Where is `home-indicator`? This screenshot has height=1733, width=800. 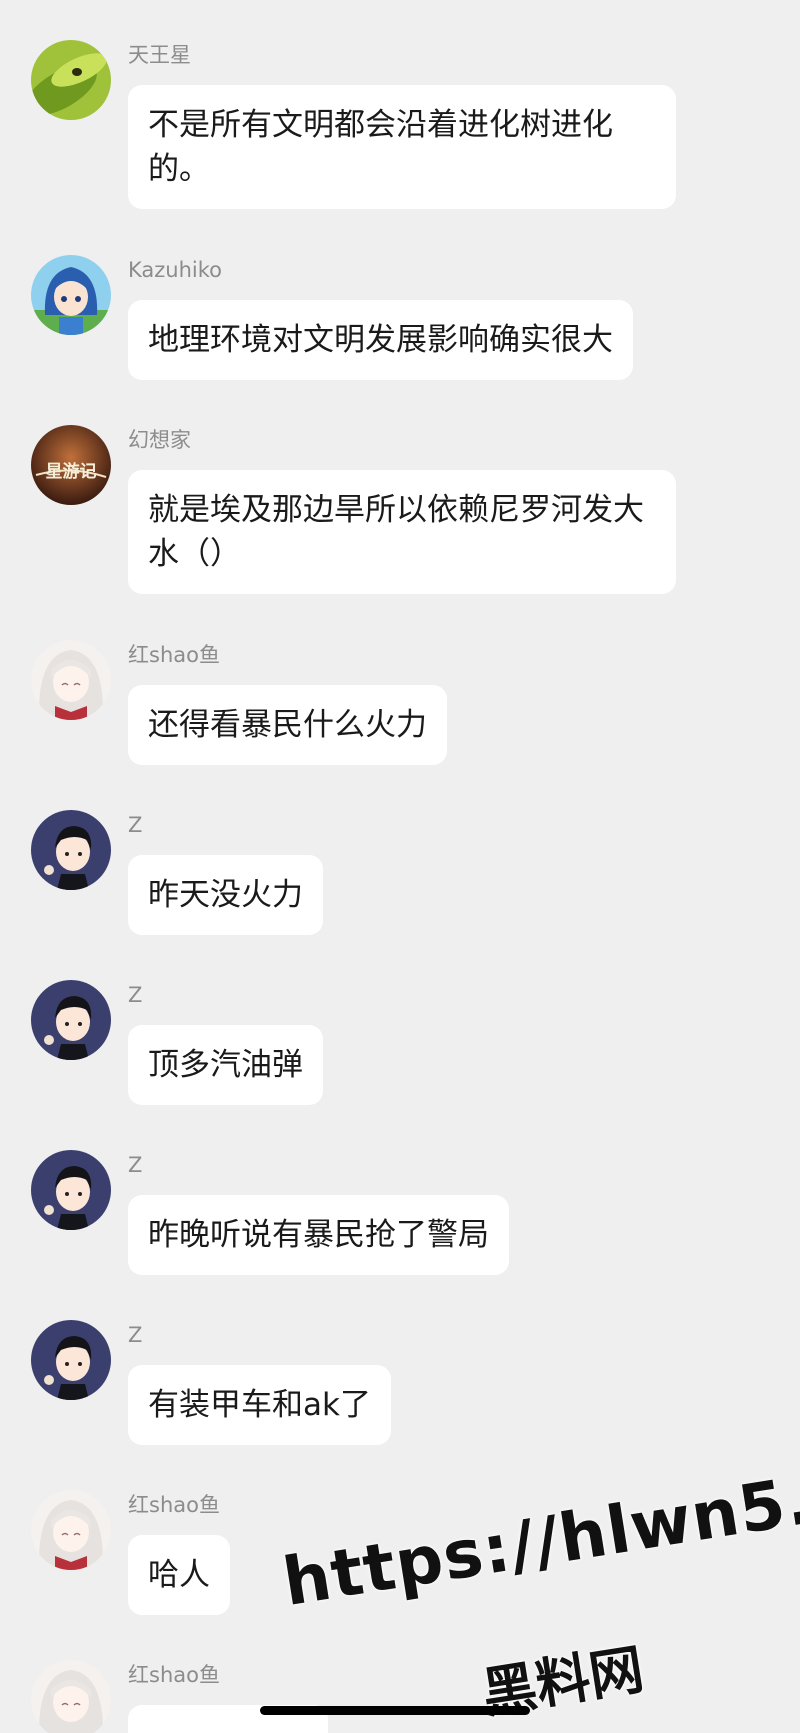
home-indicator is located at coordinates (395, 1710).